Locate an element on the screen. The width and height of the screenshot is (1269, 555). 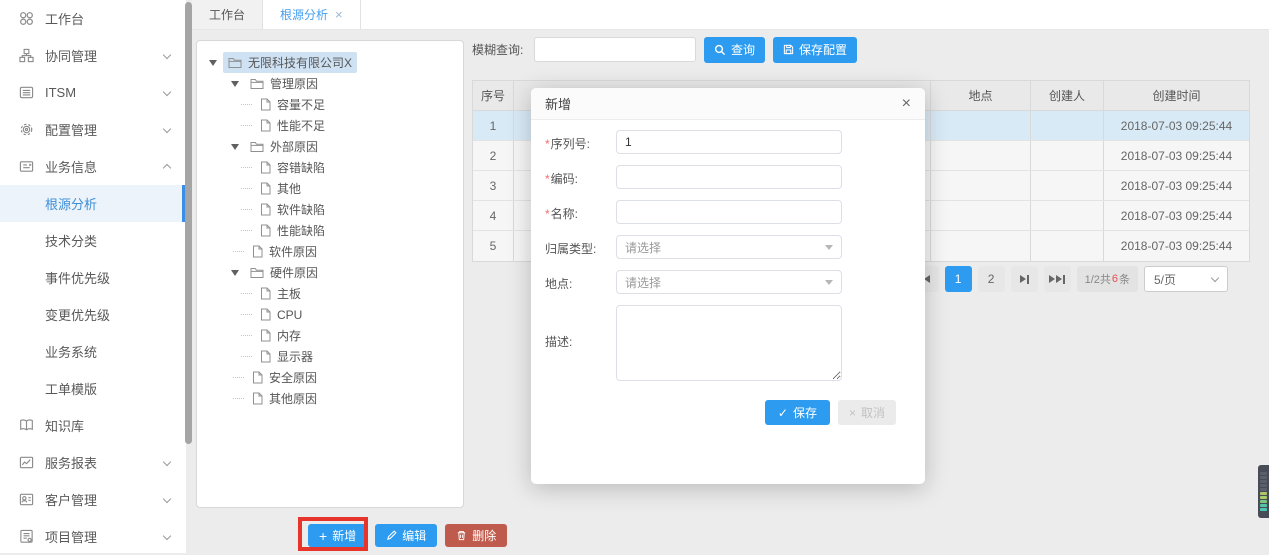
sidebar-item-itsm: ITSM is located at coordinates (93, 92).